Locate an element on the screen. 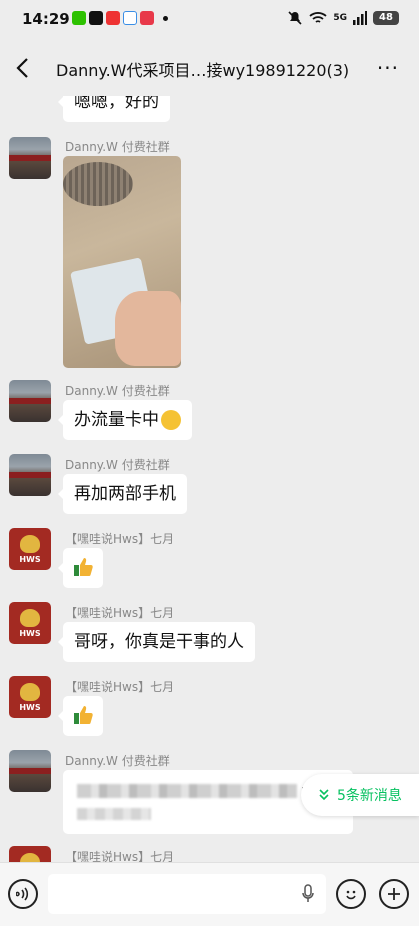  status-right: 5G 48 is located at coordinates (343, 18).